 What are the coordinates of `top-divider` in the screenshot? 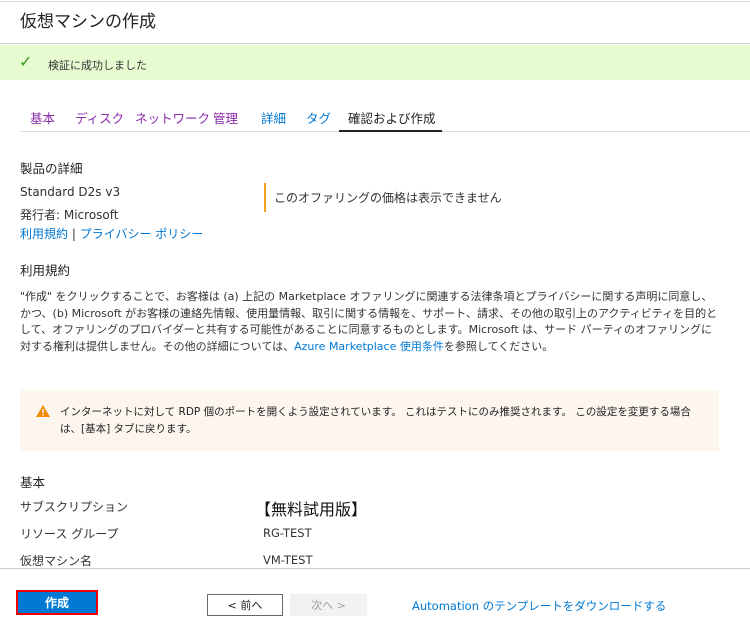 It's located at (375, 1).